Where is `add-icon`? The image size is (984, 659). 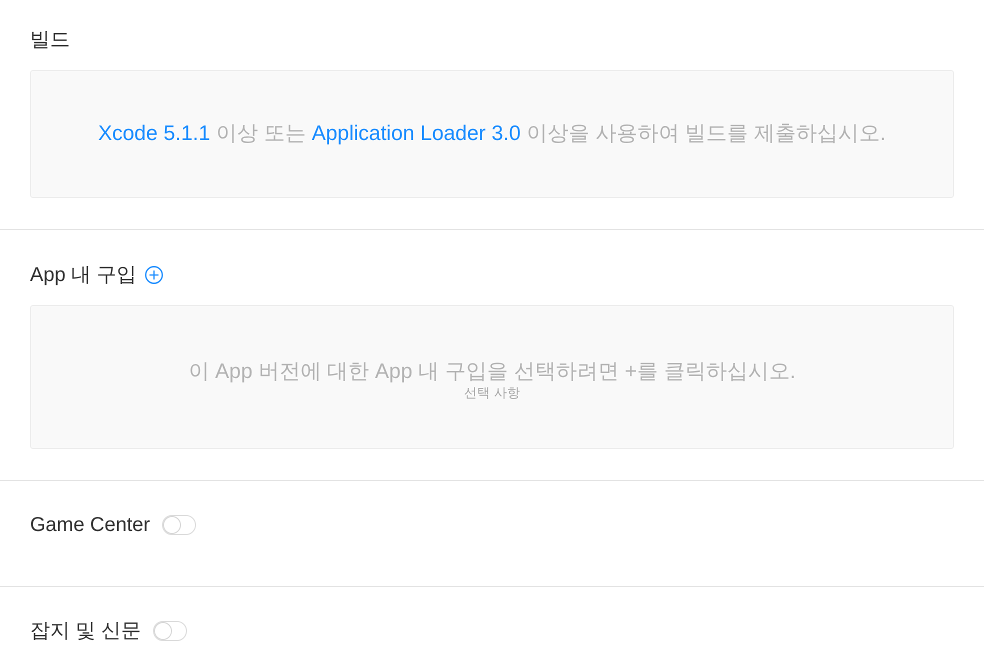 add-icon is located at coordinates (153, 275).